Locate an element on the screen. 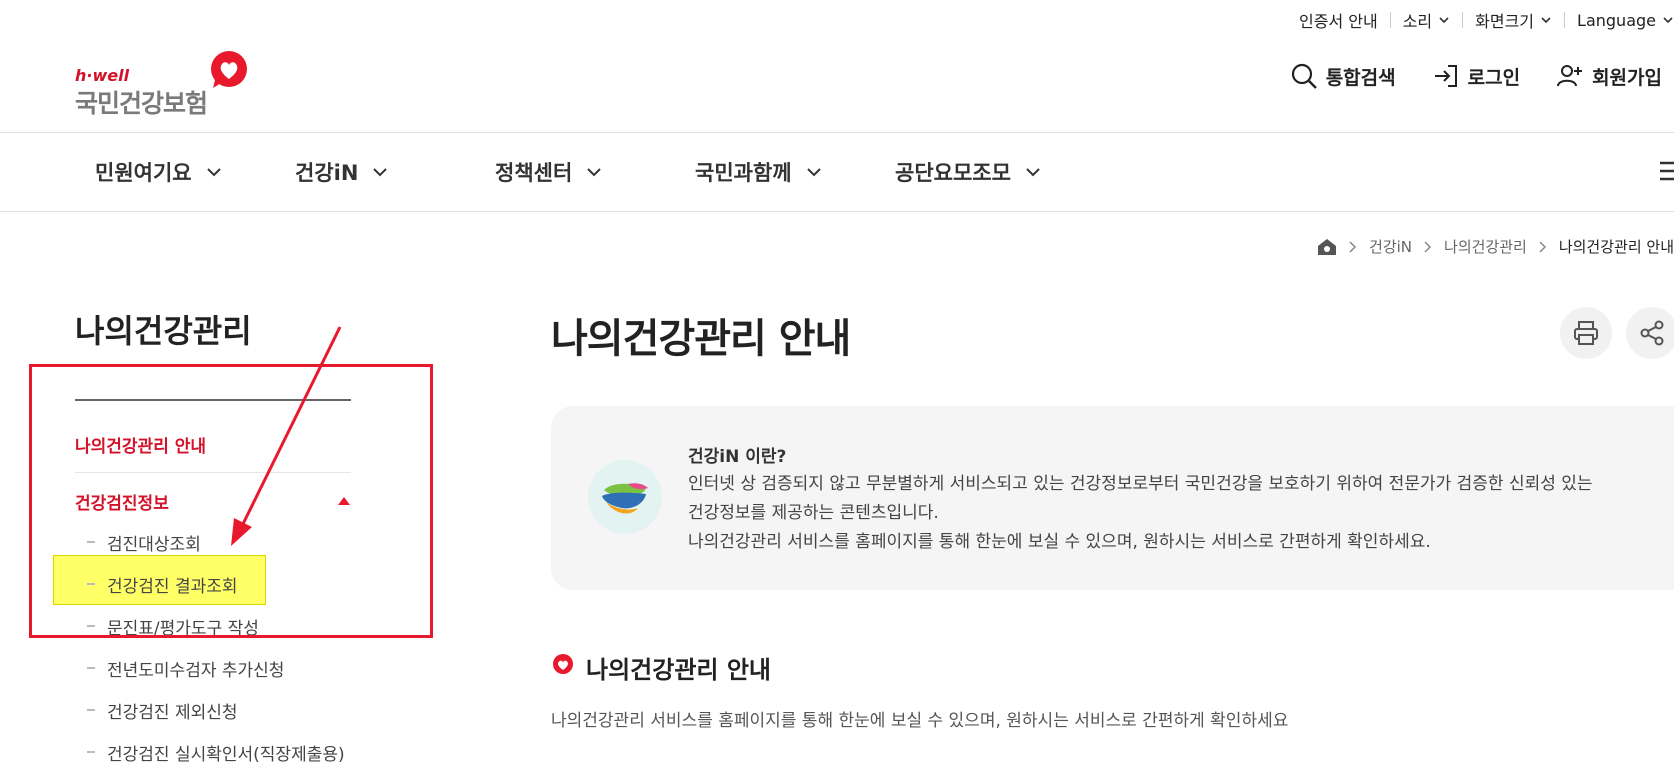 The image size is (1674, 773). share-icon is located at coordinates (1652, 333).